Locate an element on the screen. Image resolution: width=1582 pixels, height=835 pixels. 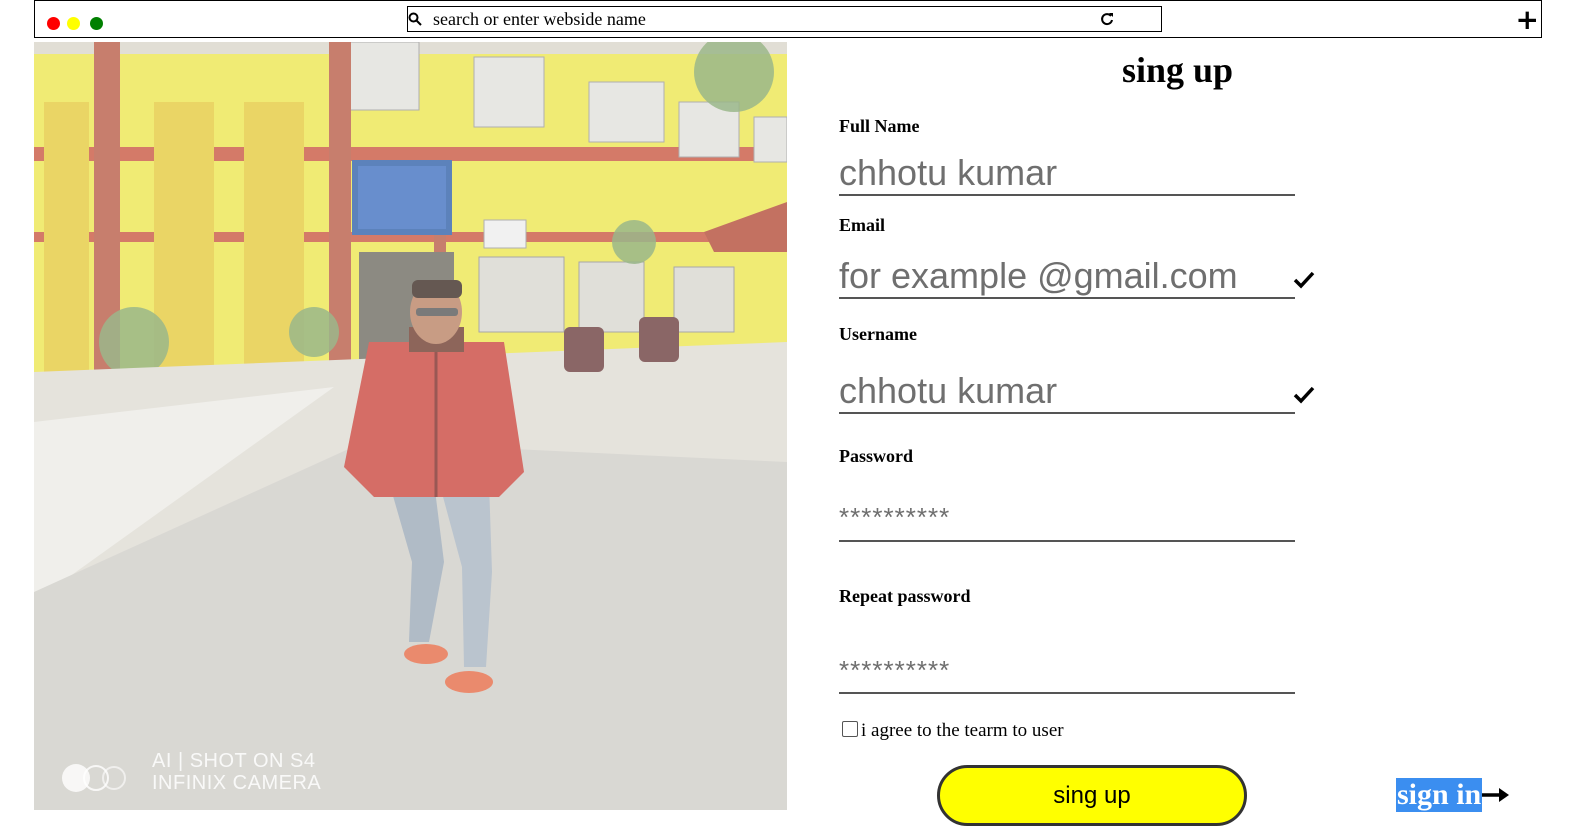
sign-up-button: sing up is located at coordinates (1092, 795).